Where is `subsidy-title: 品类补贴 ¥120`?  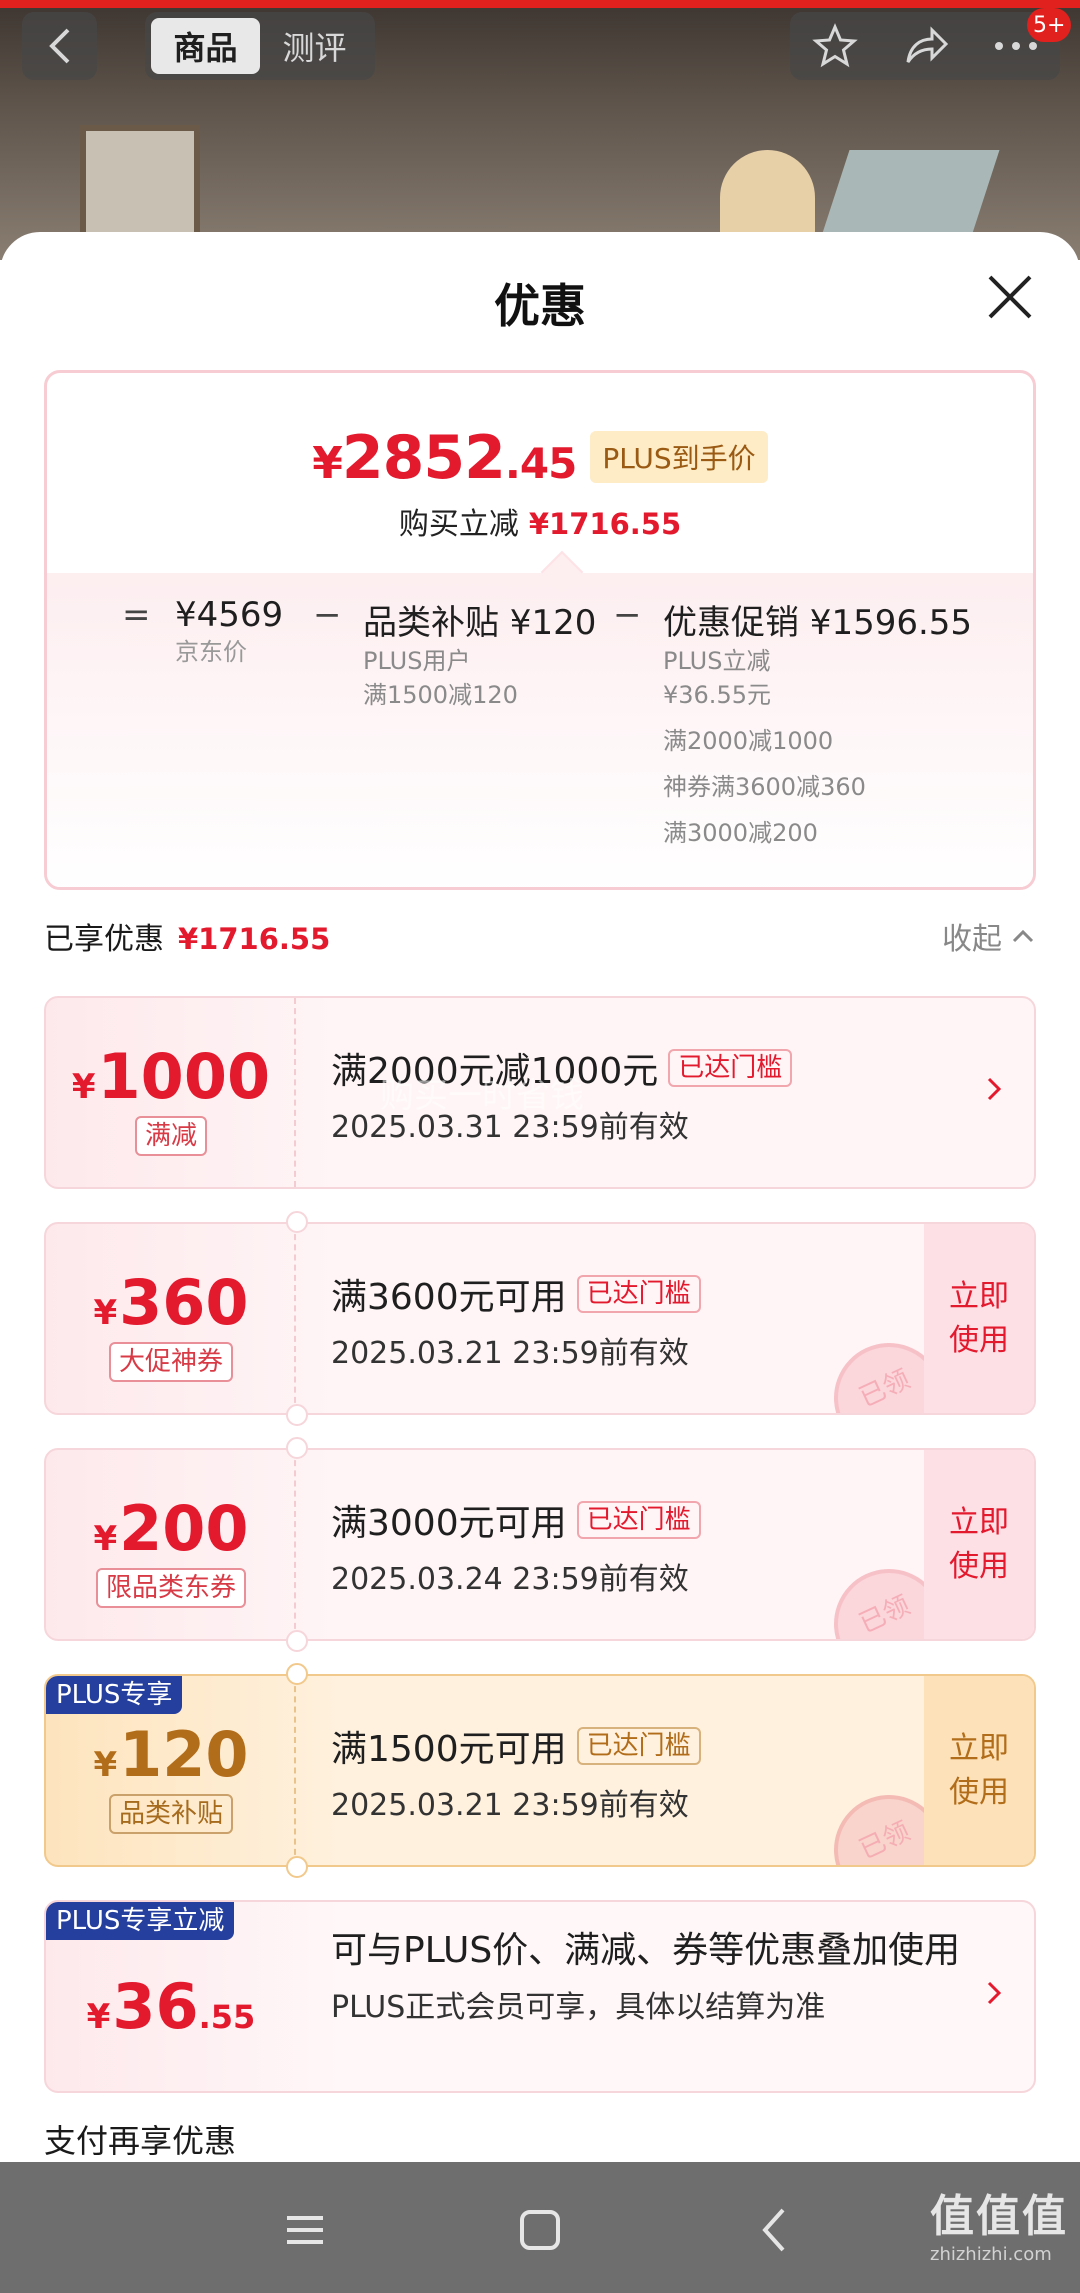
subsidy-title: 品类补贴 ¥120 is located at coordinates (480, 623).